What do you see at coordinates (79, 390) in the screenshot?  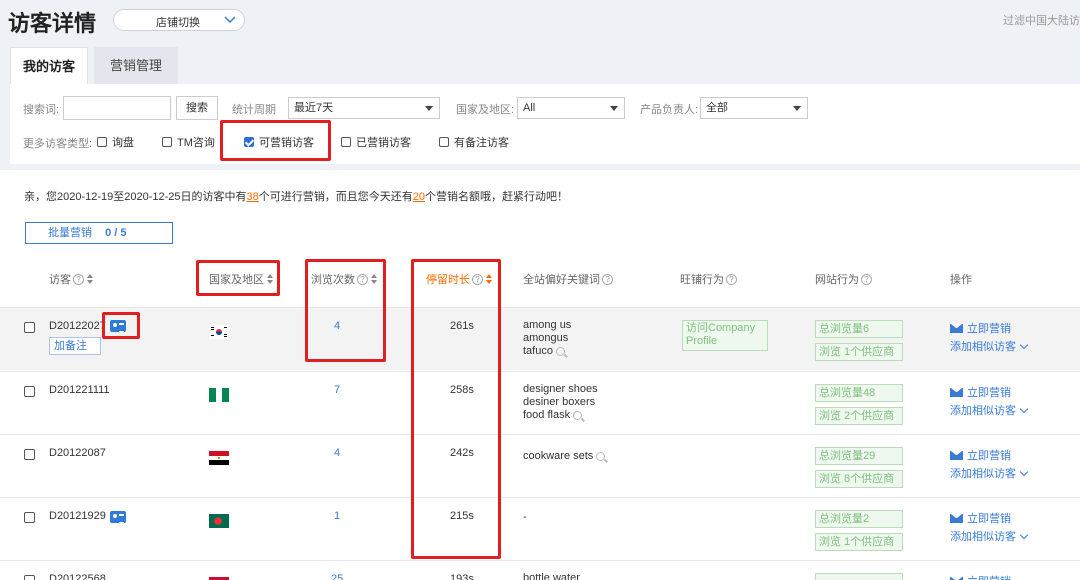 I see `visitor-id: D201221111` at bounding box center [79, 390].